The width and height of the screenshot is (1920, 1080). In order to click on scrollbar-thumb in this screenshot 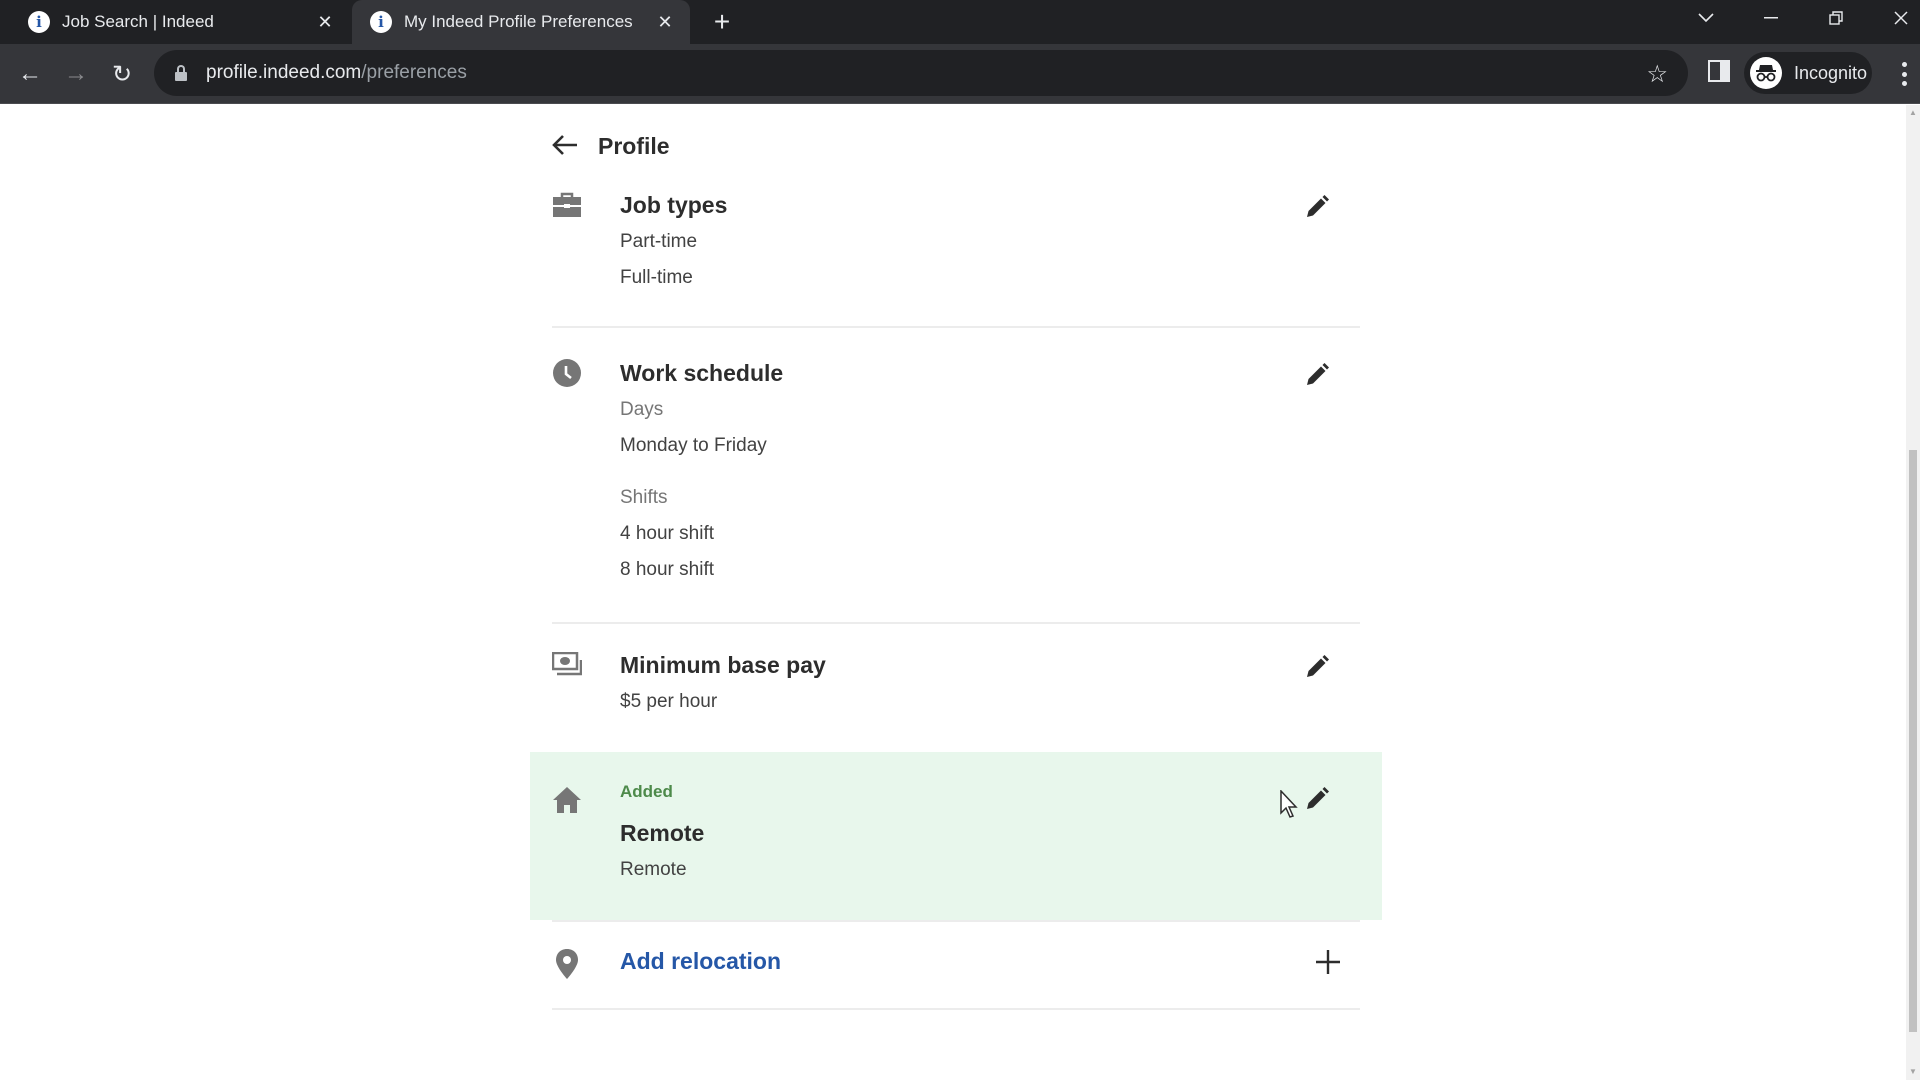, I will do `click(1913, 741)`.